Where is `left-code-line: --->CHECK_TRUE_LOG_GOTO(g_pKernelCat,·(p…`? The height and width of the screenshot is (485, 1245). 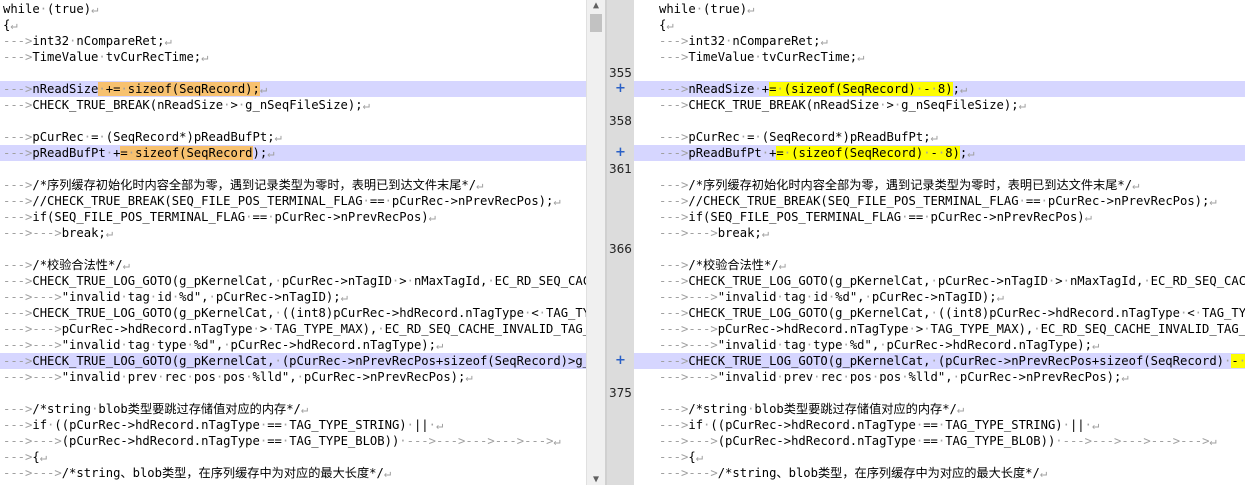 left-code-line: --->CHECK_TRUE_LOG_GOTO(g_pKernelCat,·(p… is located at coordinates (293, 361).